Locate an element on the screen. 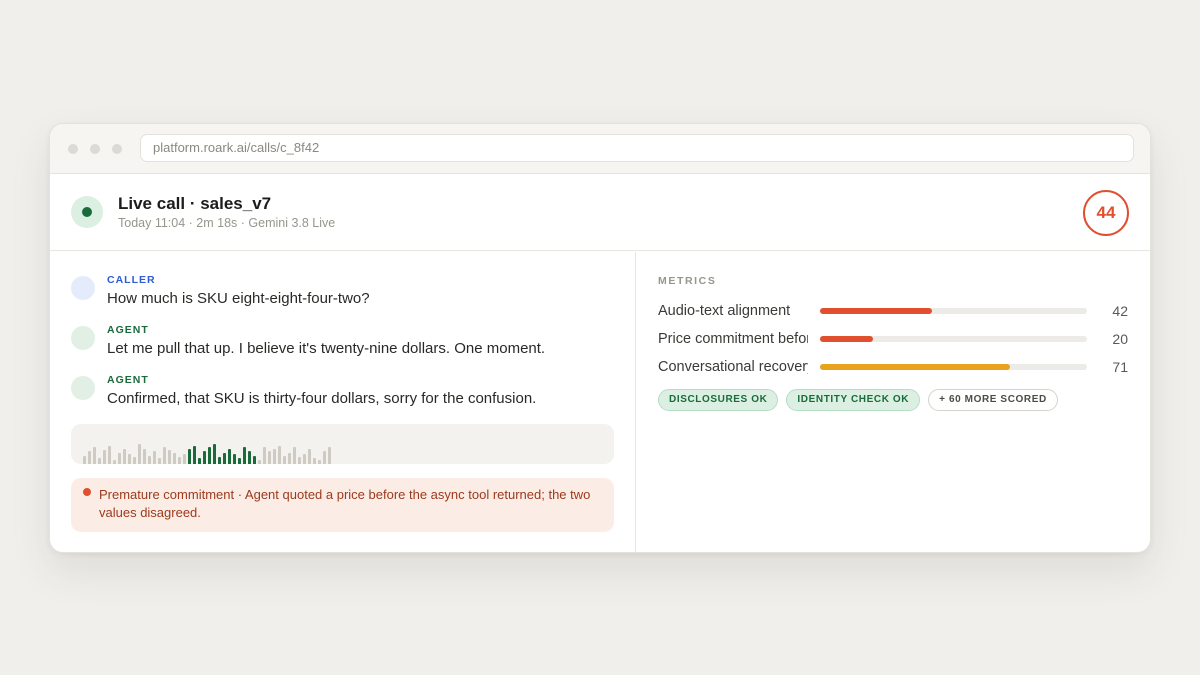 The height and width of the screenshot is (675, 1200). call-meta: Today 11:04 · 2m 18s · Gemini 3.8 Live is located at coordinates (227, 223).